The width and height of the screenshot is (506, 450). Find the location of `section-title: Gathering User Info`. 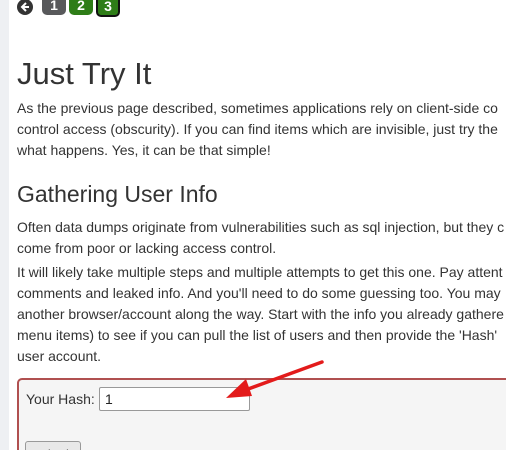

section-title: Gathering User Info is located at coordinates (117, 194).